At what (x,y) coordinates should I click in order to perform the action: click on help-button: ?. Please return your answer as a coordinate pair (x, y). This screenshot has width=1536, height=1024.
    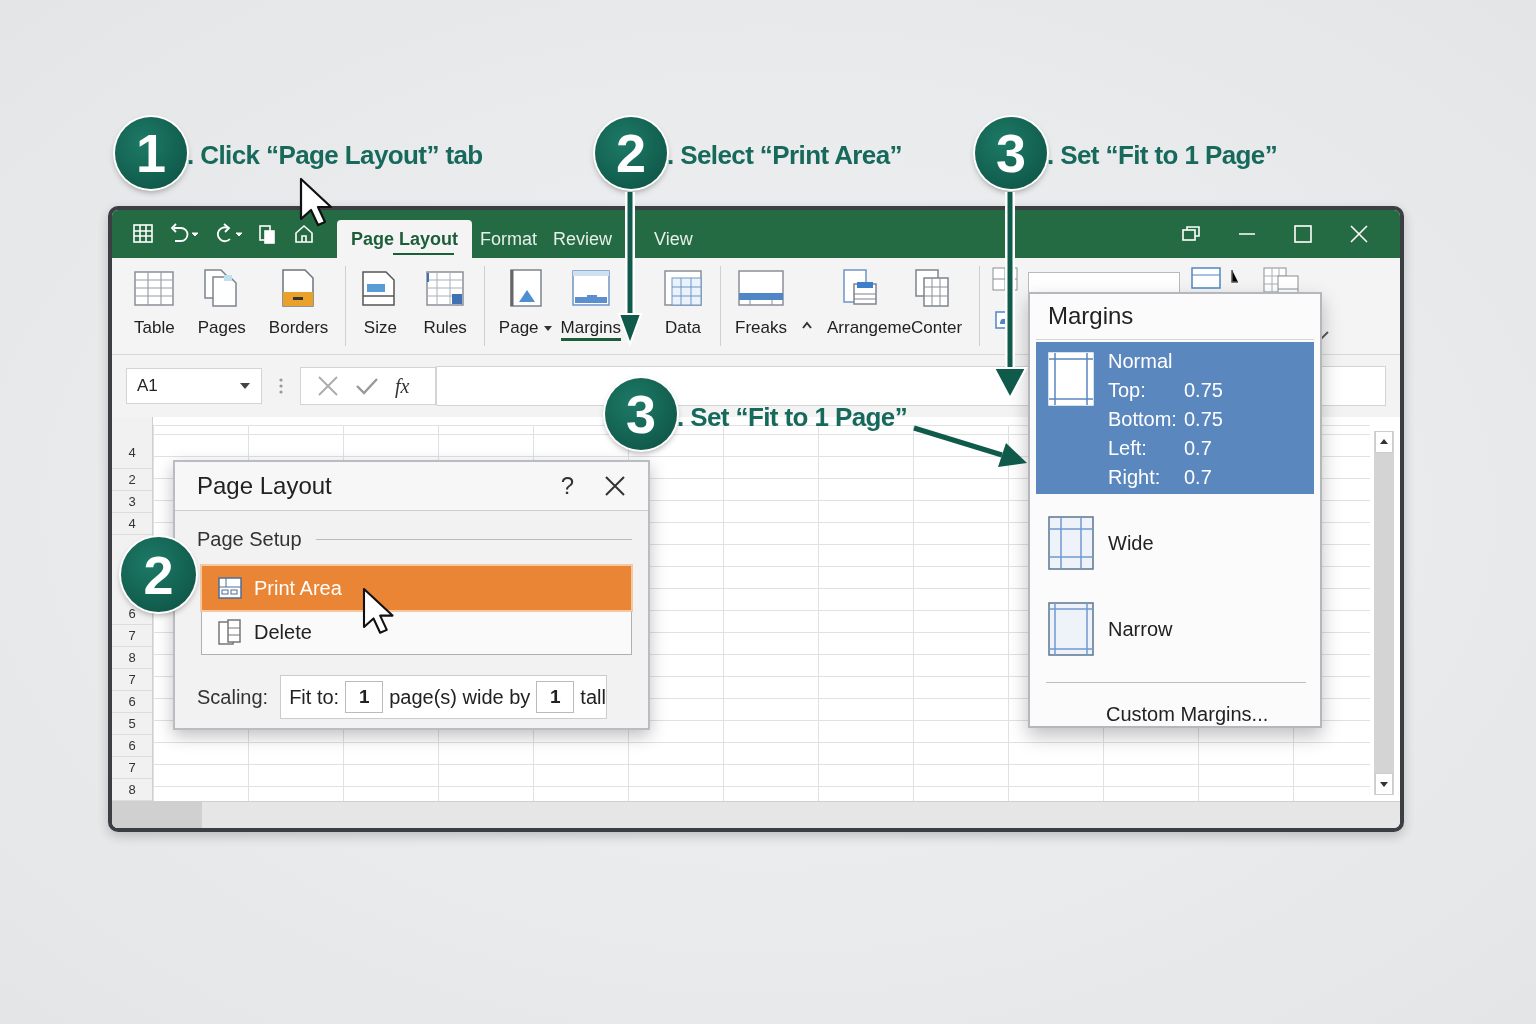
    Looking at the image, I should click on (567, 486).